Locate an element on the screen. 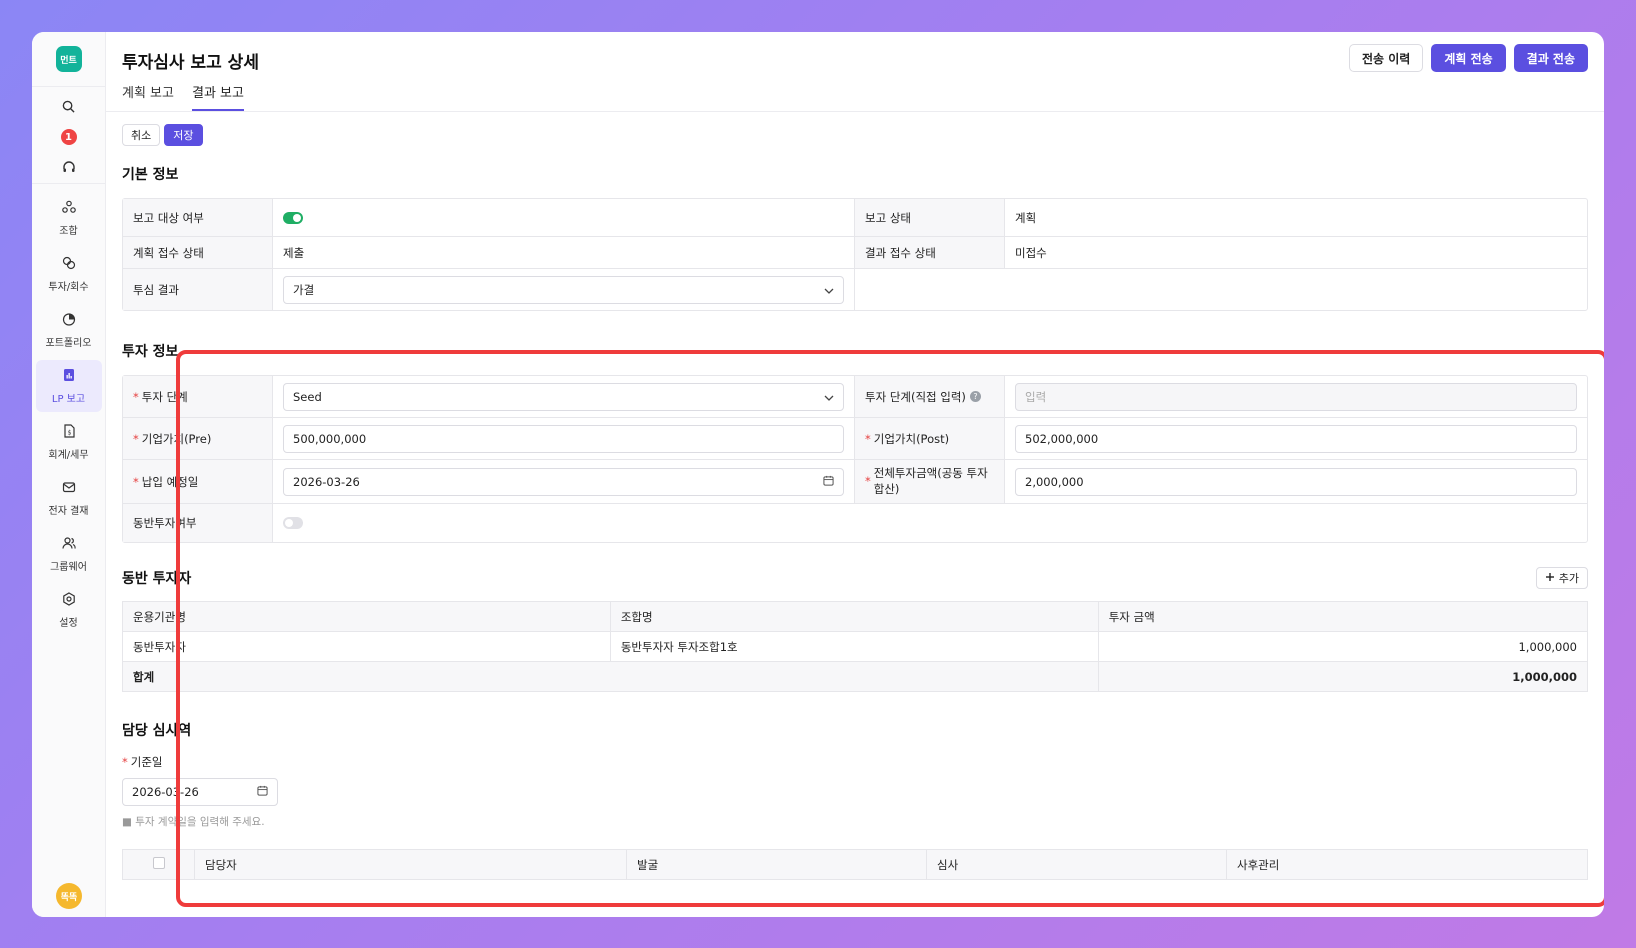 The height and width of the screenshot is (948, 1636). column-select is located at coordinates (158, 864).